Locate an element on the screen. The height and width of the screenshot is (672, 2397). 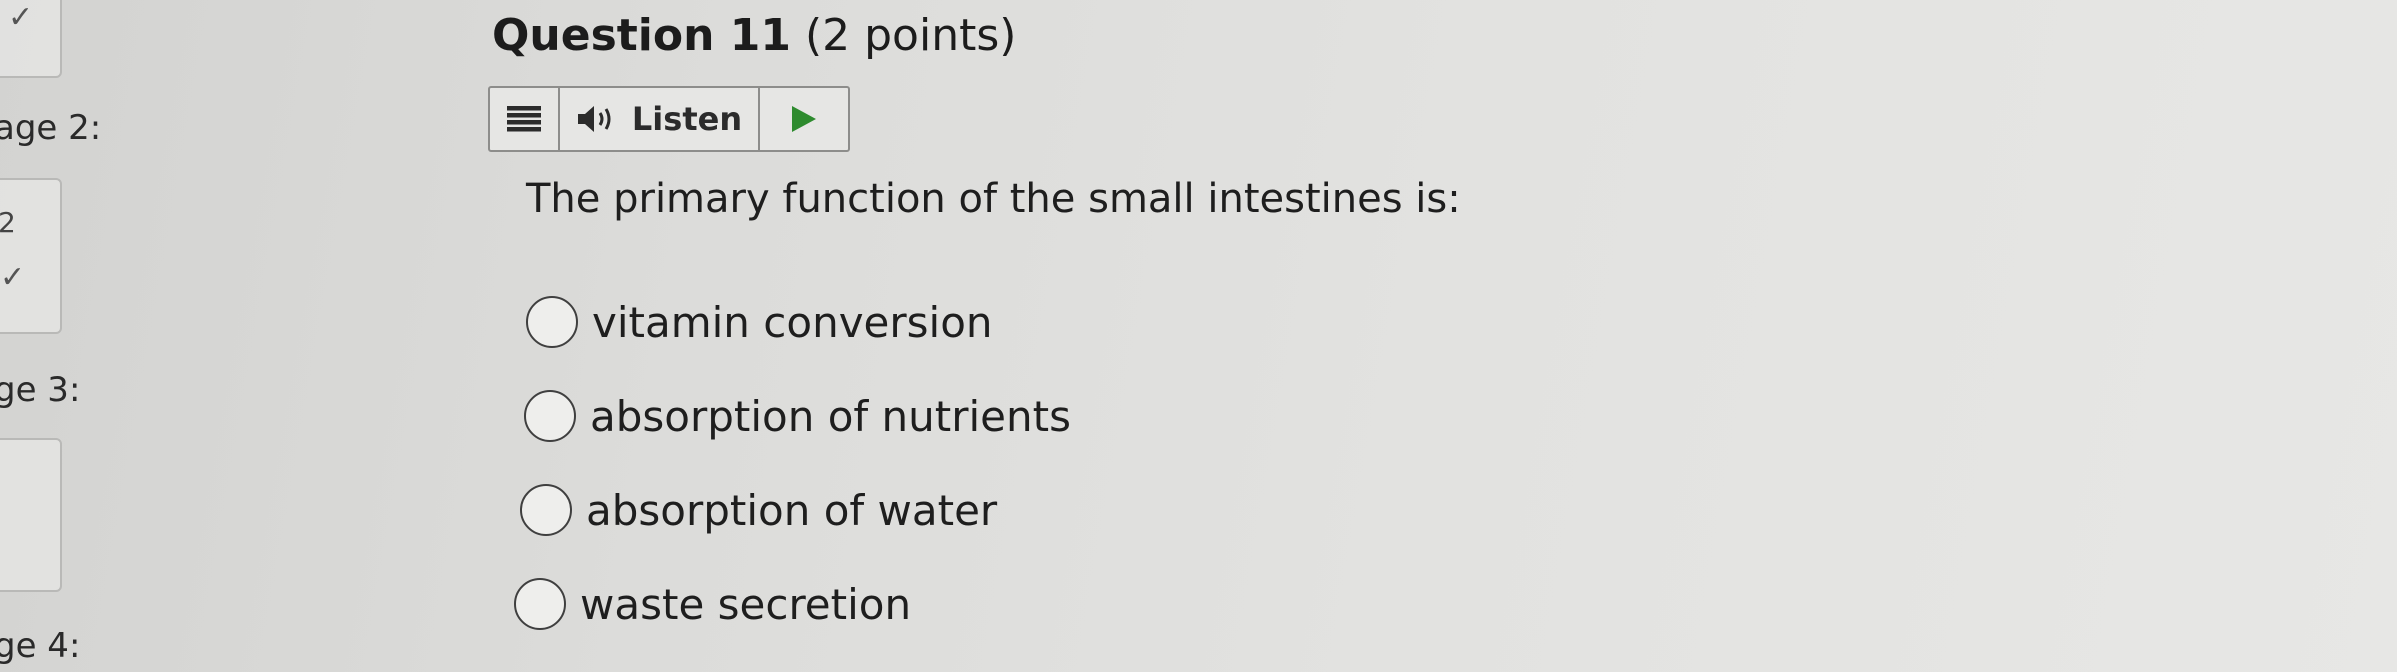
page-3-label: ge 3: is located at coordinates (40, 390).